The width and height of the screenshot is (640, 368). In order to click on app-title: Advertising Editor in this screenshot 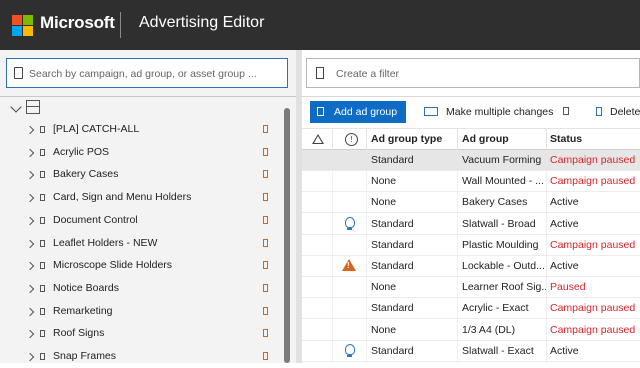, I will do `click(202, 22)`.